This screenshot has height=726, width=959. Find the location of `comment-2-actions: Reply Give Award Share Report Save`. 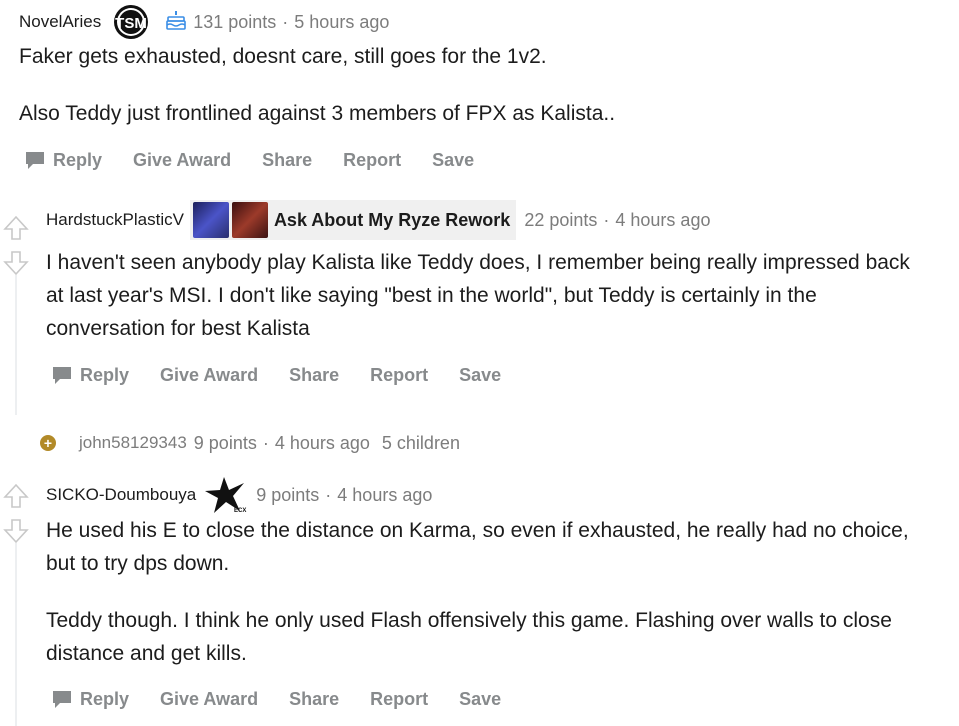

comment-2-actions: Reply Give Award Share Report Save is located at coordinates (292, 375).